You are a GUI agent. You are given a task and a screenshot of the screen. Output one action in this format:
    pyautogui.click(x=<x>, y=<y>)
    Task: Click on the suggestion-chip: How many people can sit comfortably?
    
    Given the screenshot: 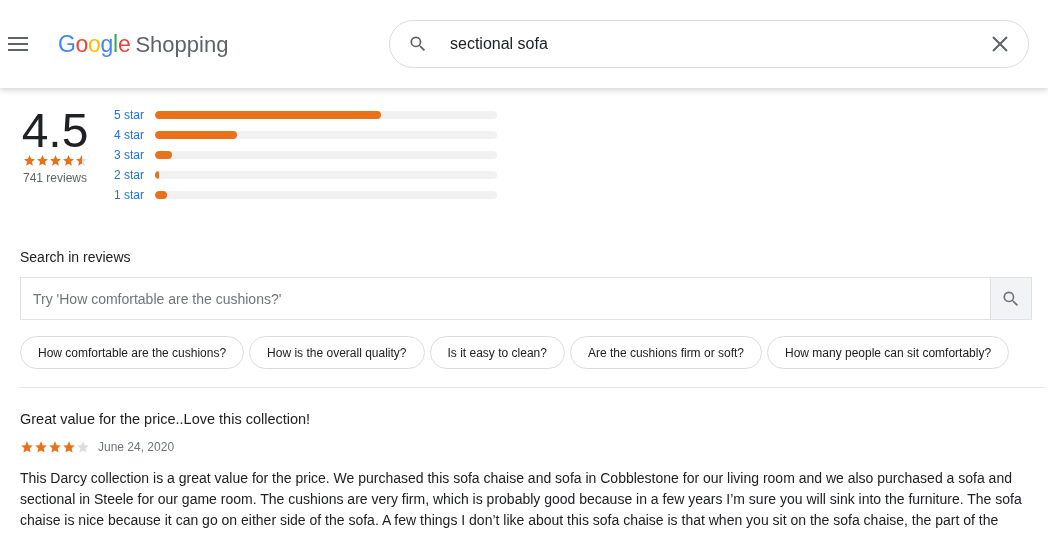 What is the action you would take?
    pyautogui.click(x=888, y=352)
    